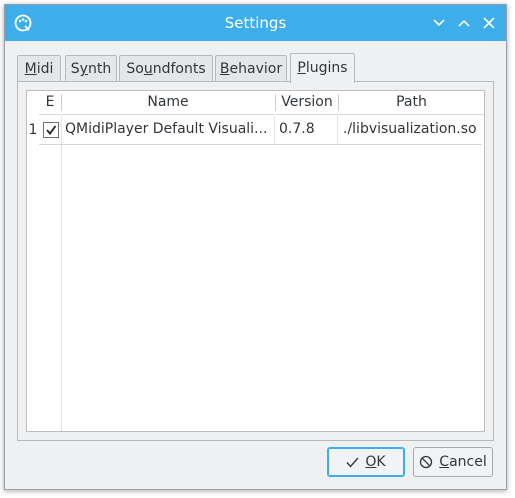 The width and height of the screenshot is (515, 498). I want to click on tab-behavior: Behavior, so click(251, 68).